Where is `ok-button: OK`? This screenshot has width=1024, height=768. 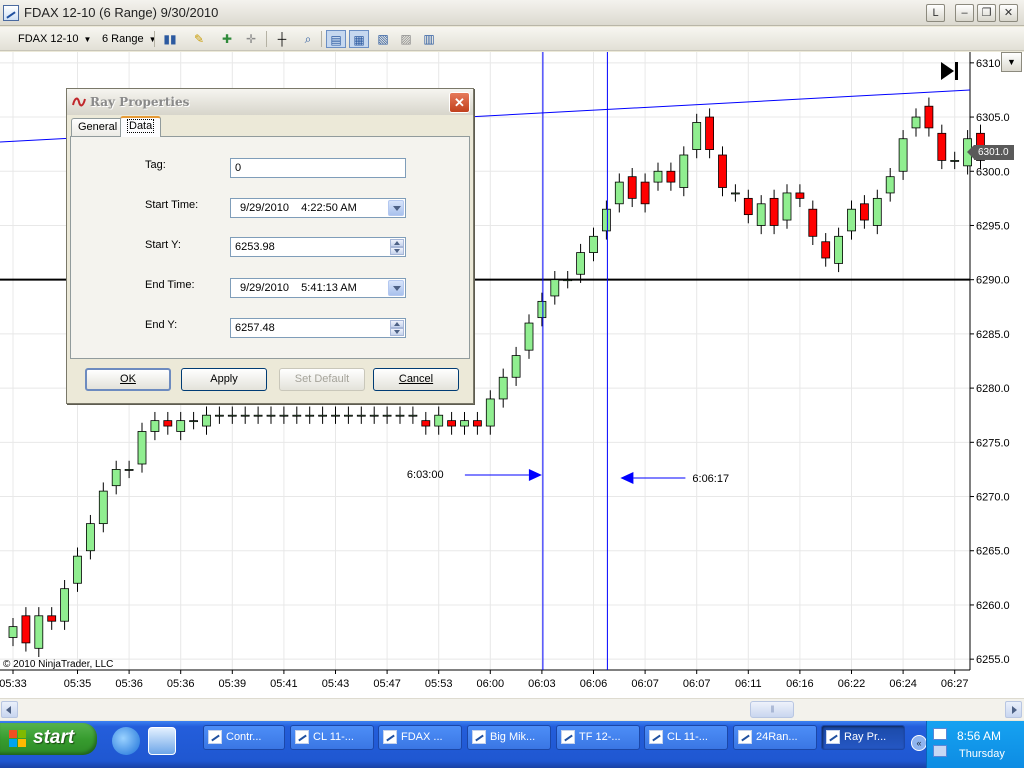
ok-button: OK is located at coordinates (128, 379).